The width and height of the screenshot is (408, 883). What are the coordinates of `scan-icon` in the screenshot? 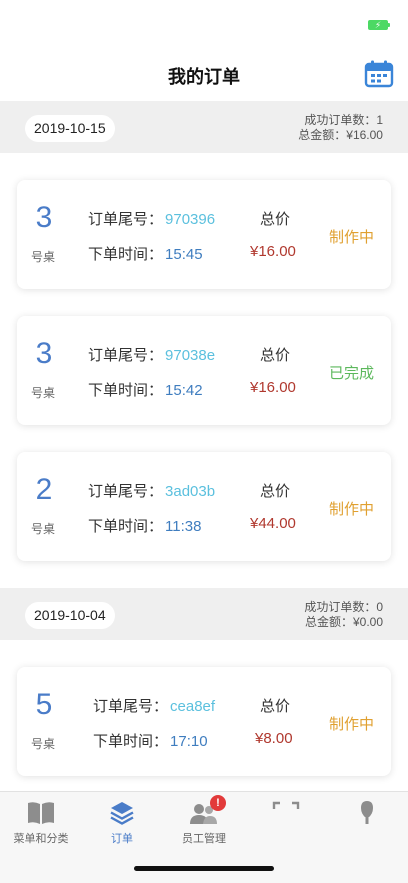 It's located at (286, 813).